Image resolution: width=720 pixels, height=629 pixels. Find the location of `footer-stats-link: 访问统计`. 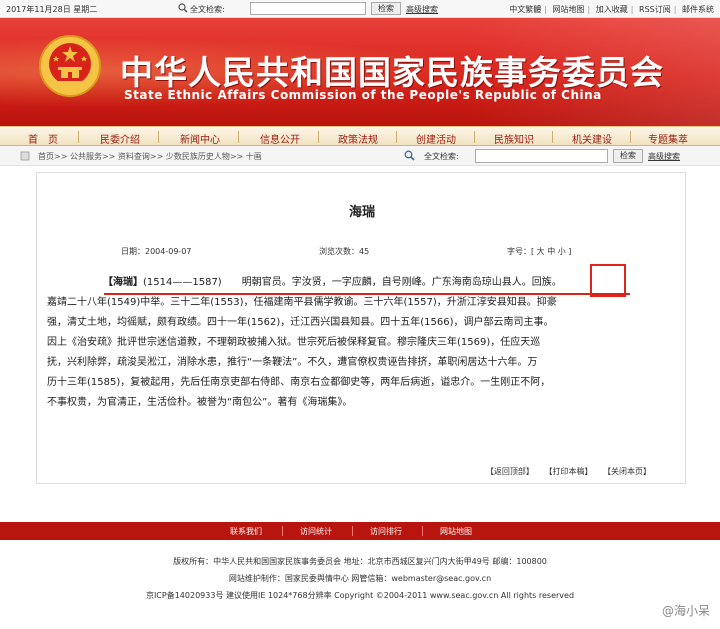

footer-stats-link: 访问统计 is located at coordinates (316, 531).